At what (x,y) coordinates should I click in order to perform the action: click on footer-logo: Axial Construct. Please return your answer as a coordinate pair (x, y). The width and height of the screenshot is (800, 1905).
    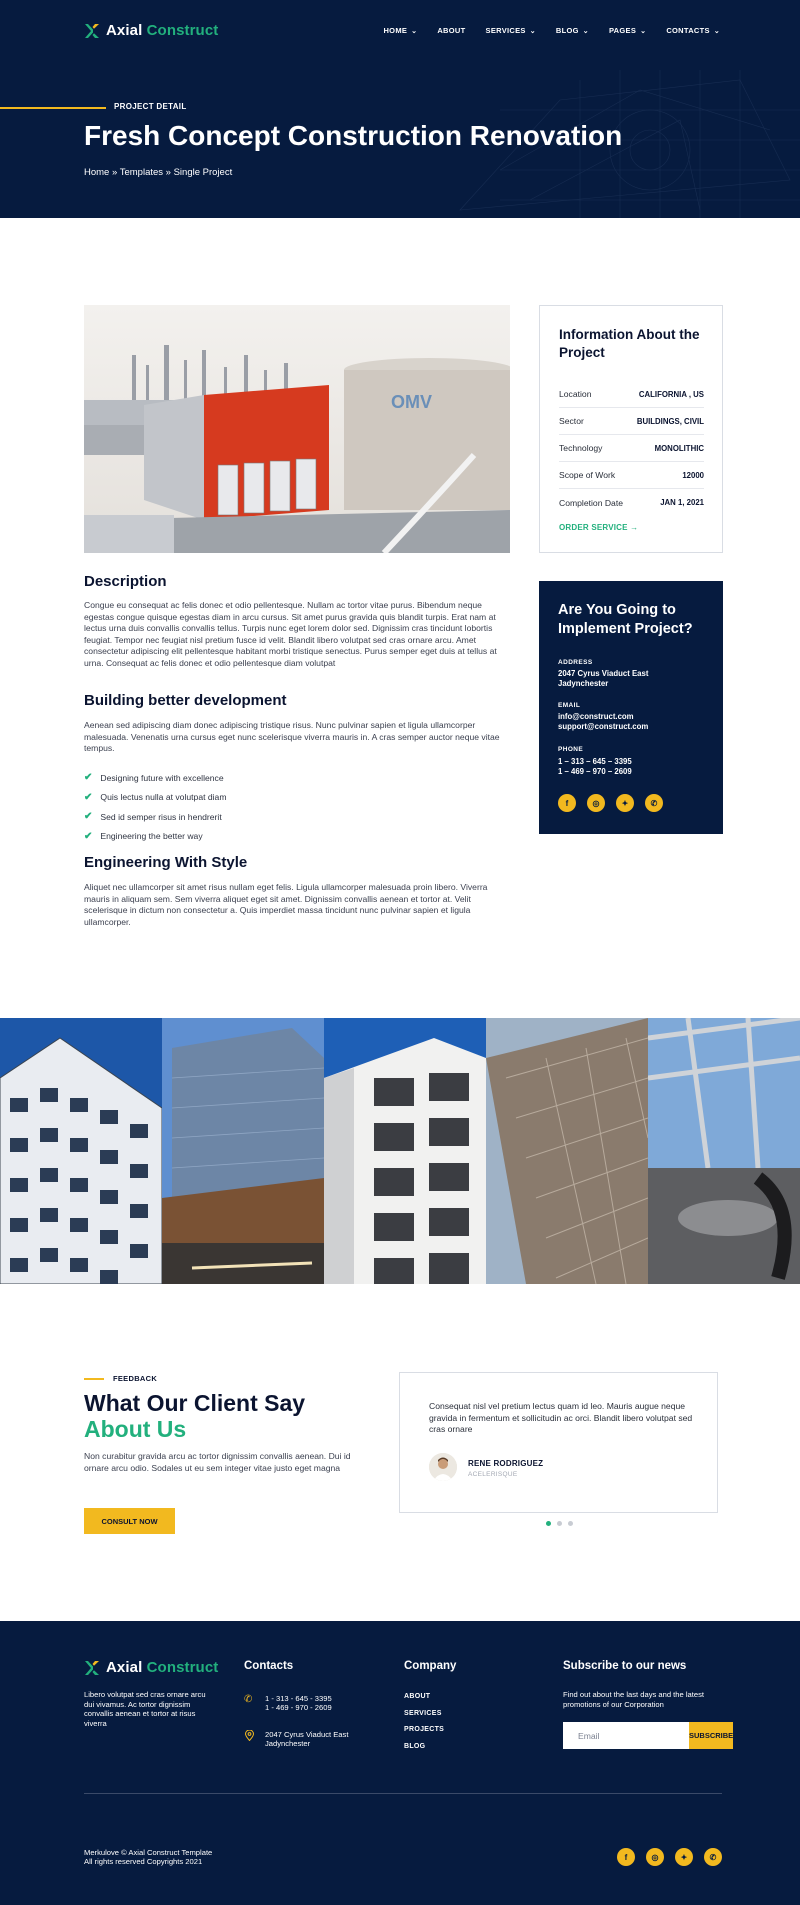
    Looking at the image, I should click on (151, 1667).